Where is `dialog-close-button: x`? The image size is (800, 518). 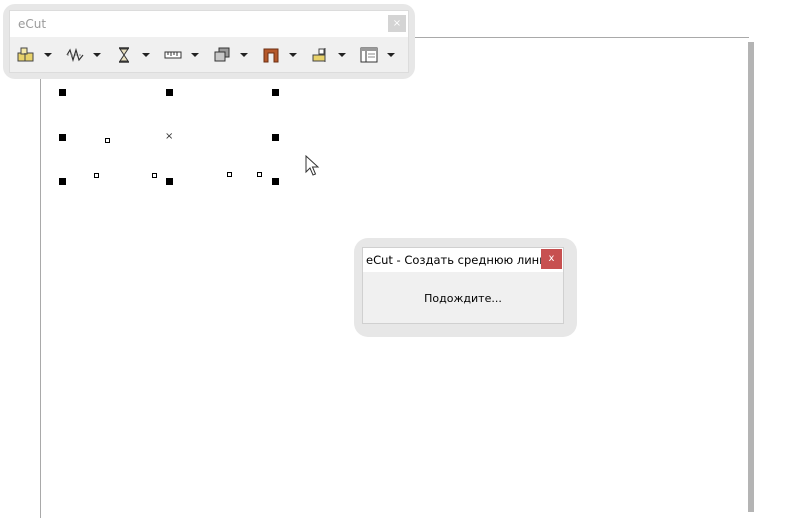
dialog-close-button: x is located at coordinates (551, 259).